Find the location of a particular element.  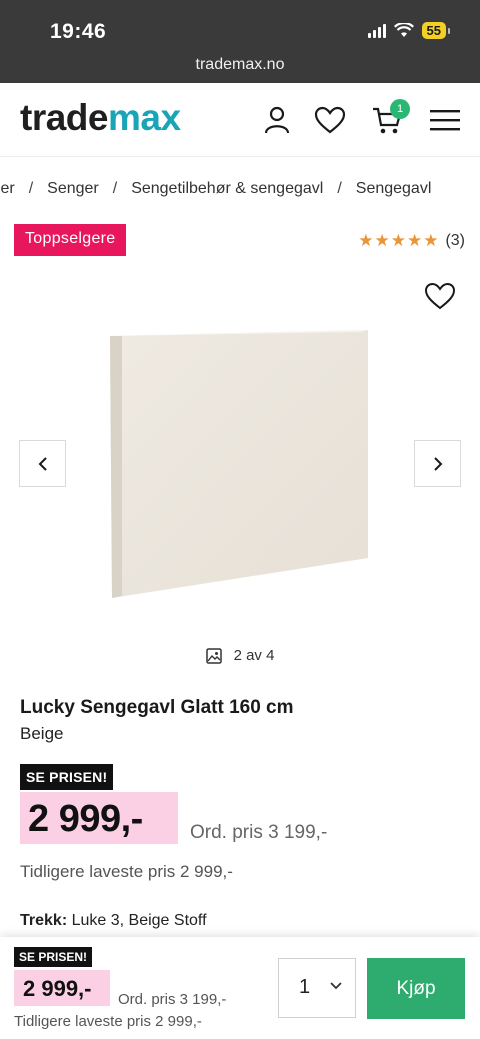

menu-icon is located at coordinates (445, 120).